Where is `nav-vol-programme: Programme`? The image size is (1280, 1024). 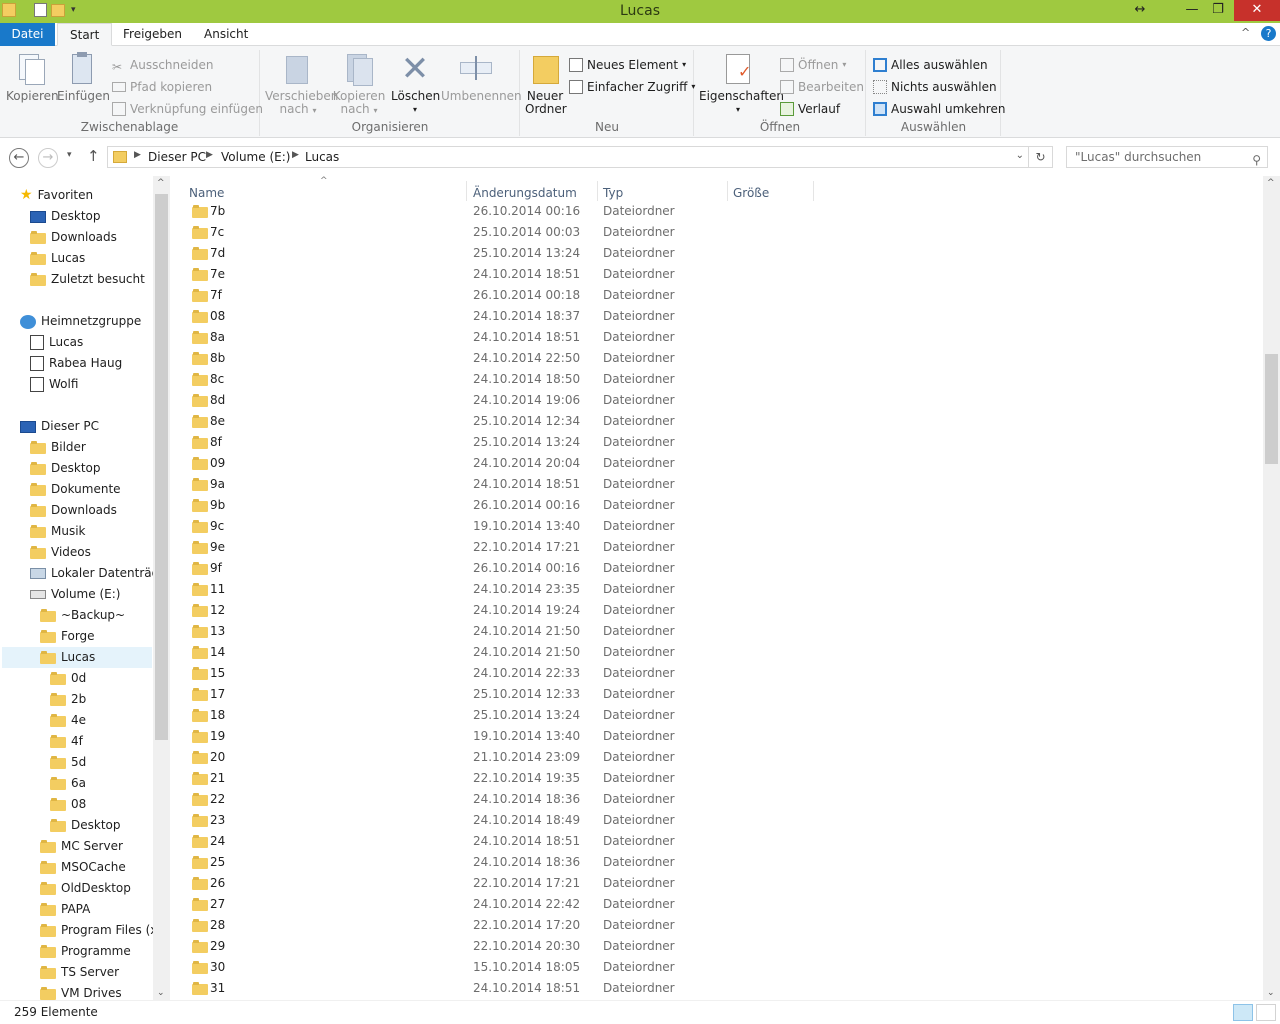
nav-vol-programme: Programme is located at coordinates (85, 951).